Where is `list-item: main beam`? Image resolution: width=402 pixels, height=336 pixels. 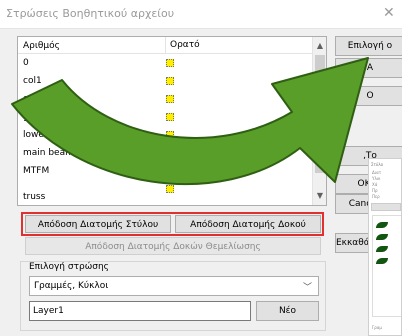
list-item: main beam is located at coordinates (165, 153).